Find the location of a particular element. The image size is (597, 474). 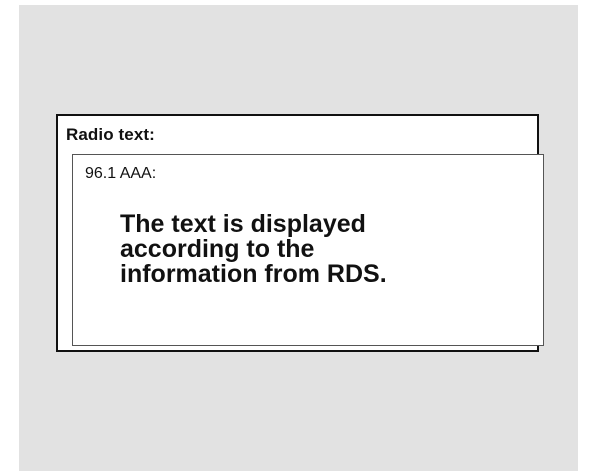

panel-title: Radio text: is located at coordinates (110, 134).